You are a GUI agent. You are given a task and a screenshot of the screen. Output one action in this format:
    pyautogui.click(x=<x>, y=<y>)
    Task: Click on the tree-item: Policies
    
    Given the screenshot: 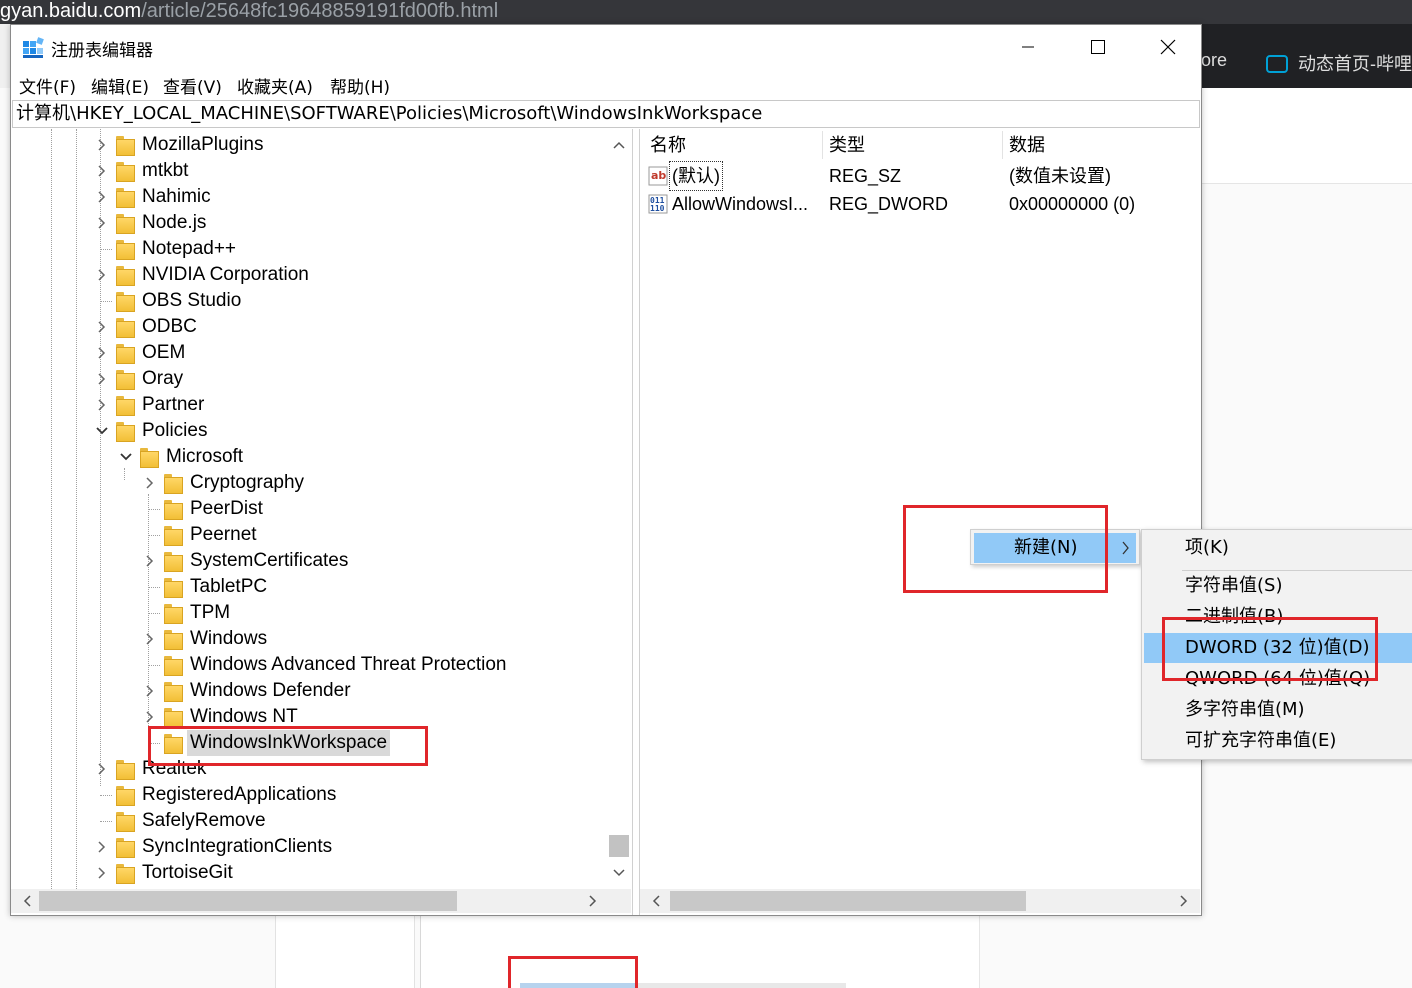 What is the action you would take?
    pyautogui.click(x=306, y=431)
    